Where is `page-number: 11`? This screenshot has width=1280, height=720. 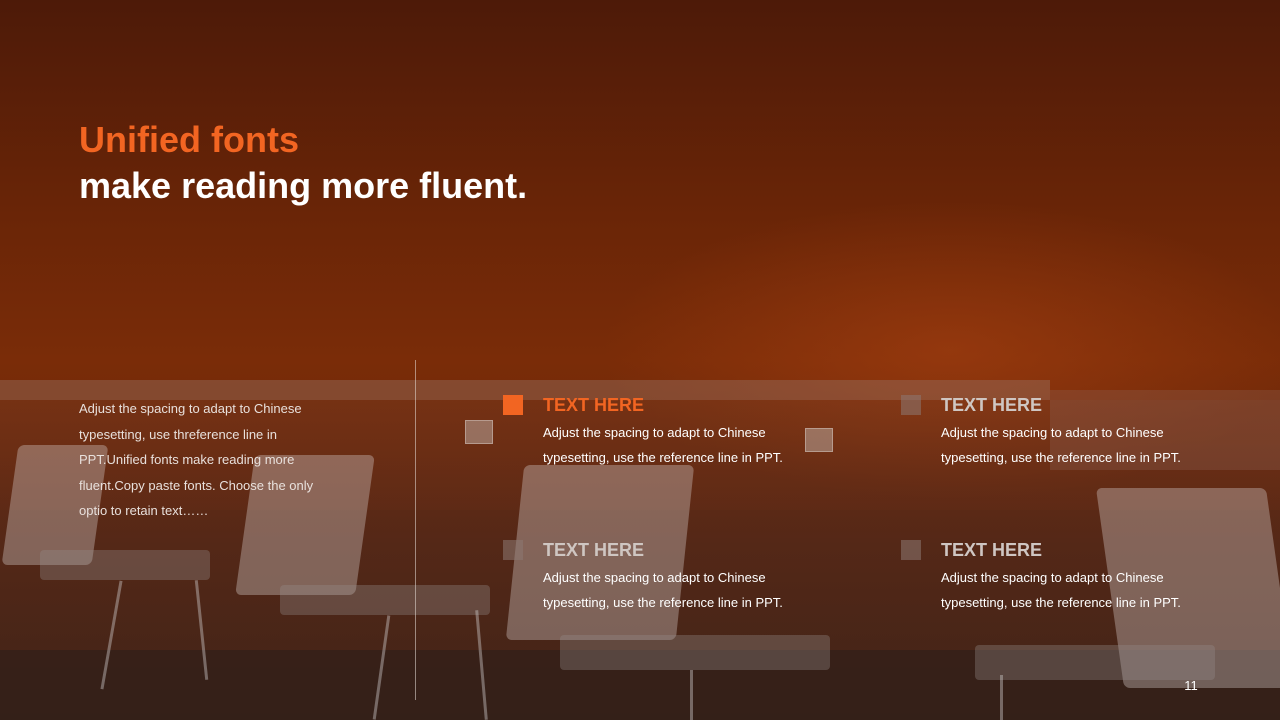
page-number: 11 is located at coordinates (1191, 685).